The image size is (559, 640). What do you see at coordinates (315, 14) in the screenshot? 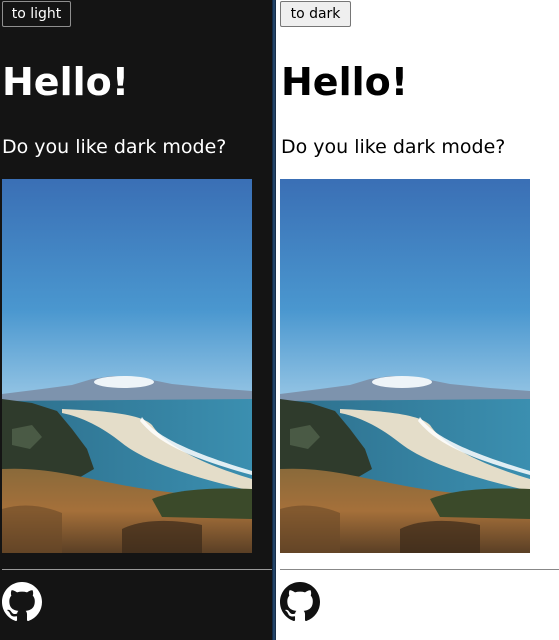
I see `to-dark-button: to dark` at bounding box center [315, 14].